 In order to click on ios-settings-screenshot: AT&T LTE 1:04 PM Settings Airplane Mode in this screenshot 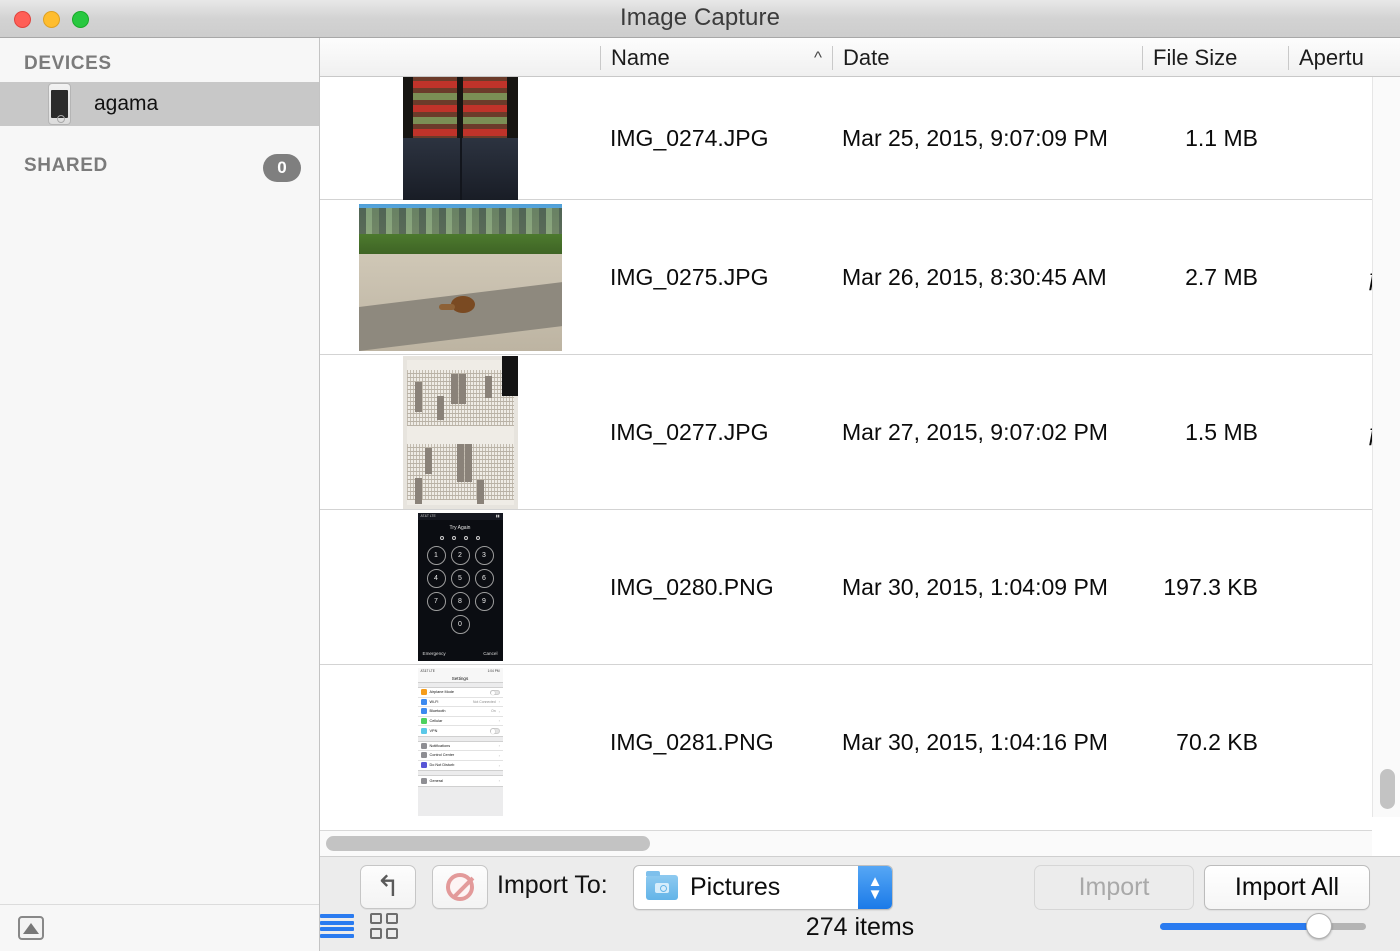, I will do `click(460, 742)`.